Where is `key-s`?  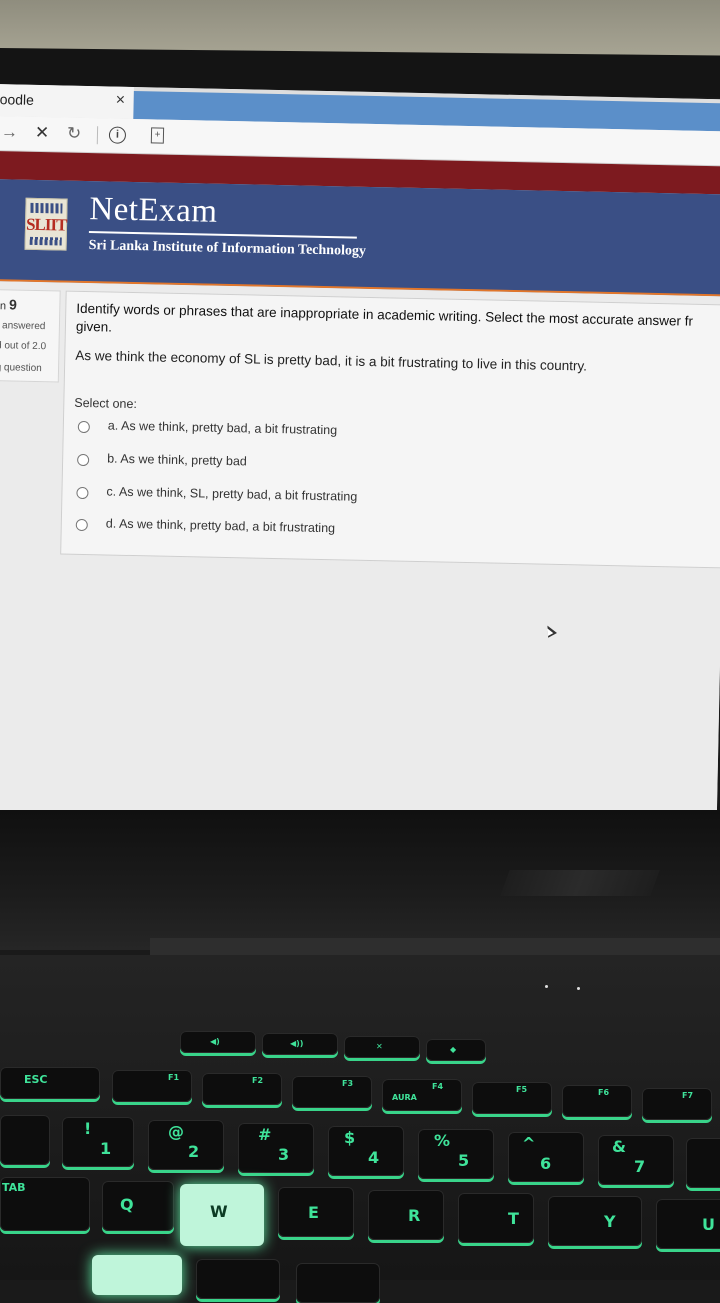 key-s is located at coordinates (238, 1279).